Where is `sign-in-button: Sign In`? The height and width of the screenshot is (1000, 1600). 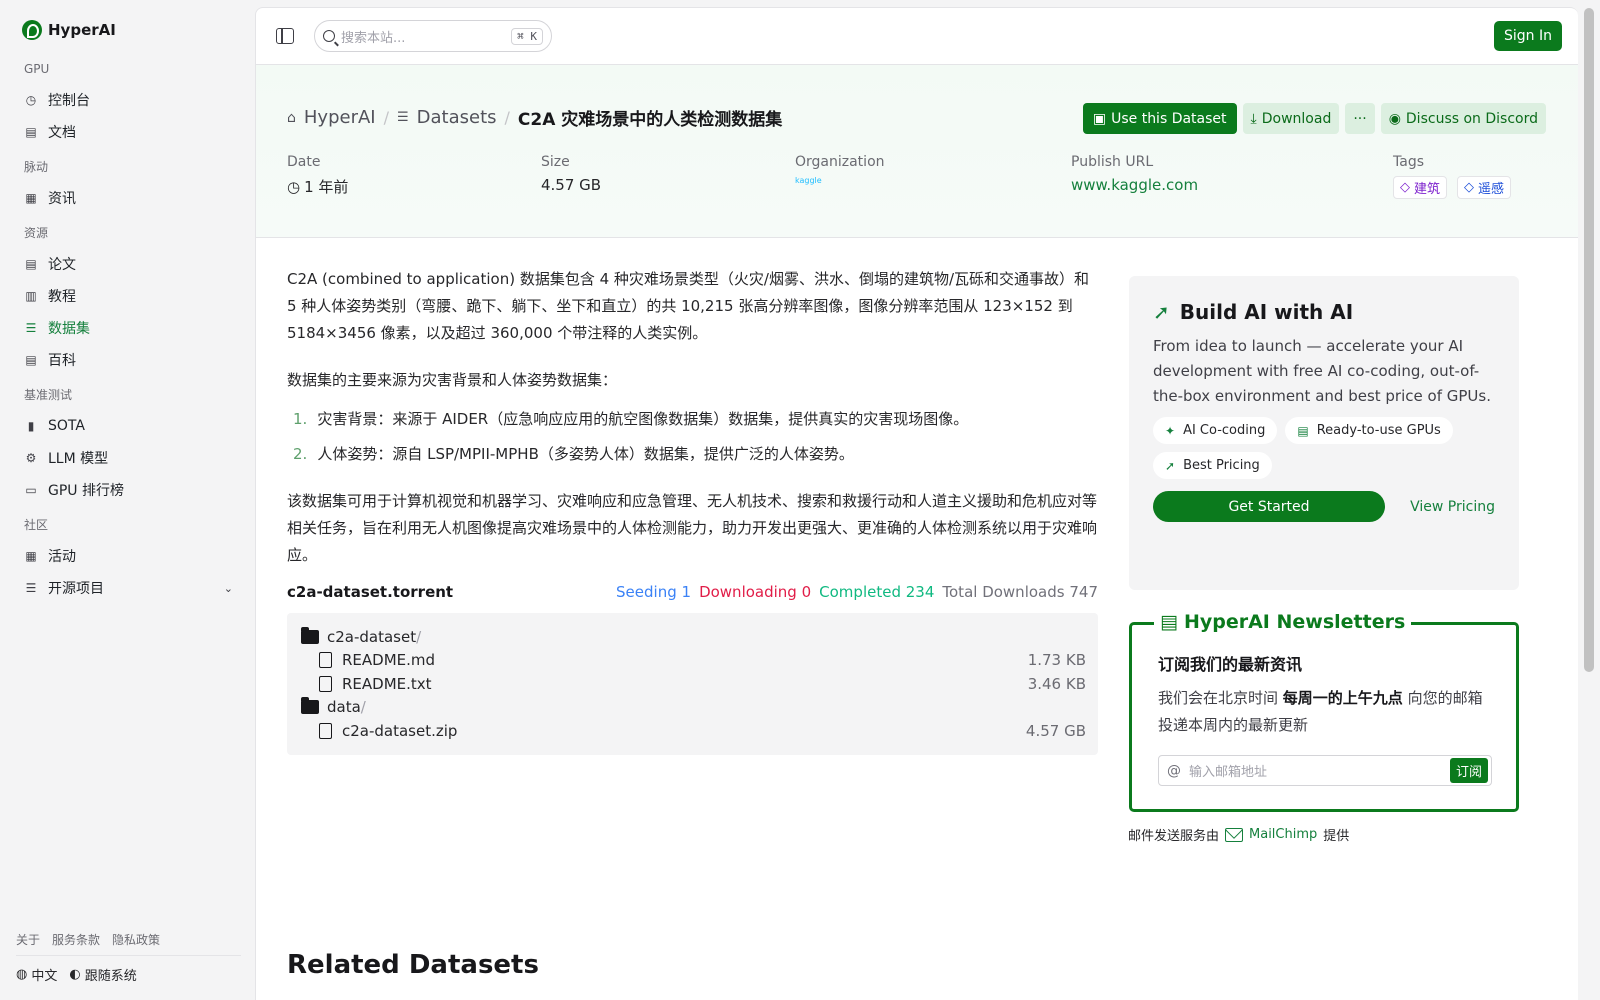 sign-in-button: Sign In is located at coordinates (1528, 36).